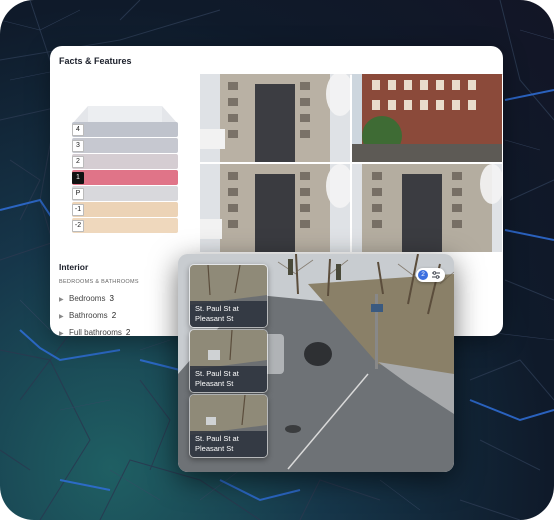  I want to click on filter-count: 2, so click(423, 275).